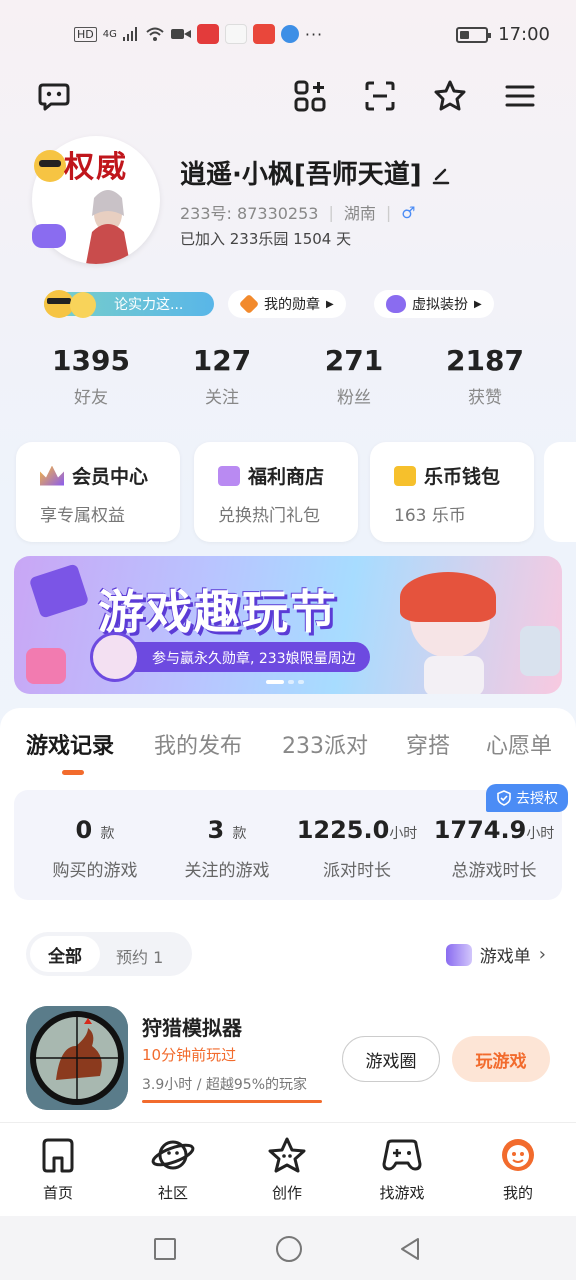  What do you see at coordinates (216, 830) in the screenshot?
I see `record-value: 3` at bounding box center [216, 830].